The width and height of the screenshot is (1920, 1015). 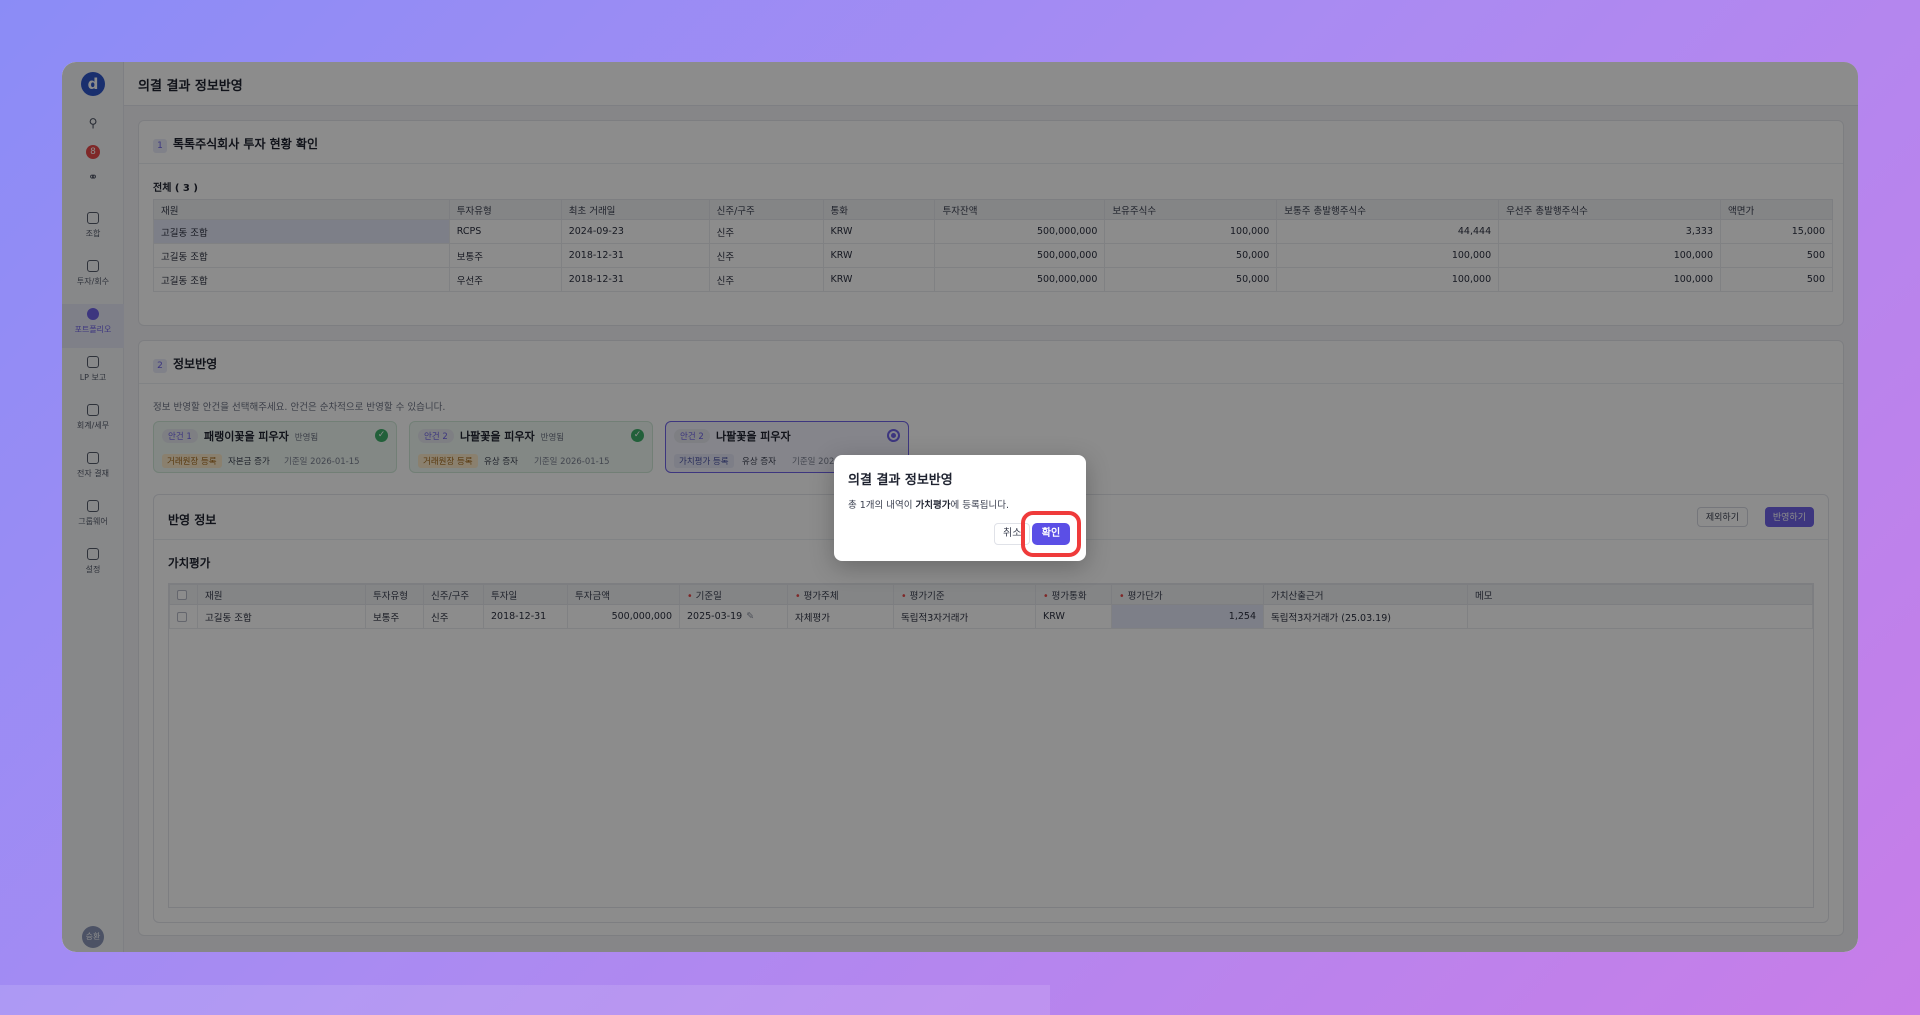 I want to click on confirm-dialog: 의결 결과 정보반영 총 1개의 내역이 가치평가에 등록됩니다. 취소 확인, so click(x=960, y=508).